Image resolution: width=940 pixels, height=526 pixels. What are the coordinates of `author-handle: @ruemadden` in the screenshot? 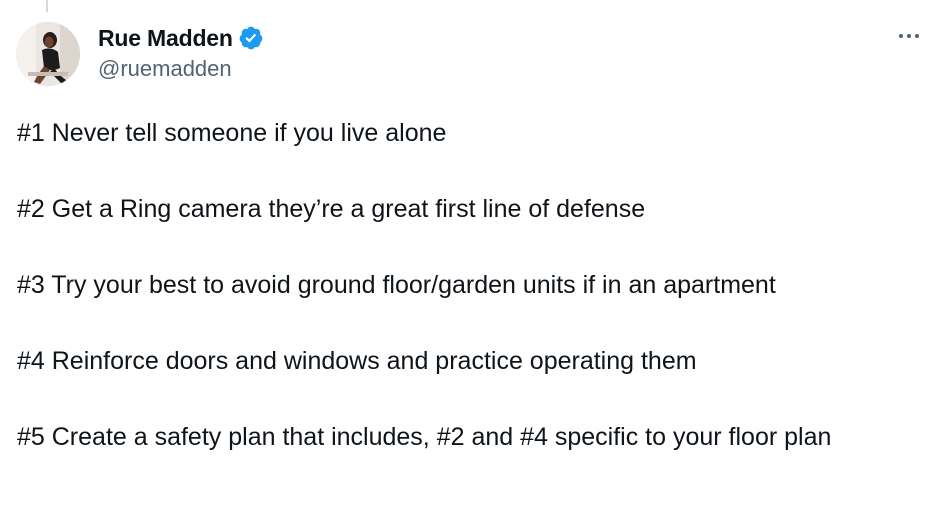 It's located at (181, 69).